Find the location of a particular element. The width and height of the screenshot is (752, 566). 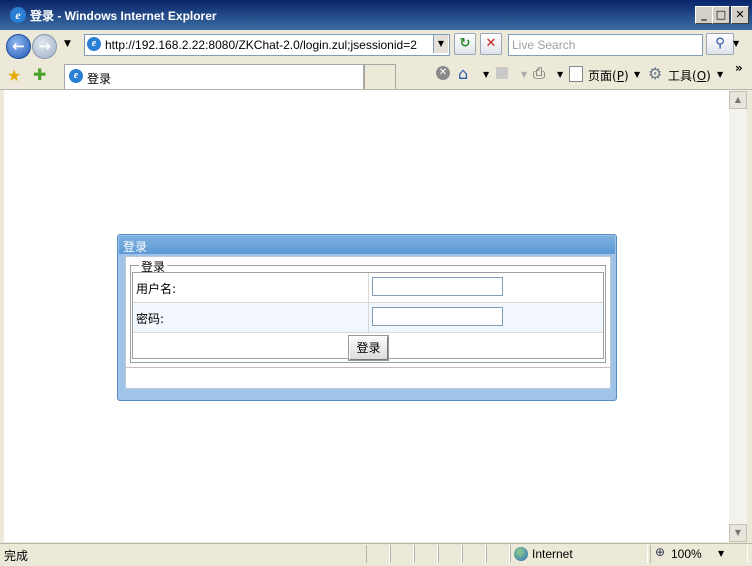

scroll-down-button: ▼ is located at coordinates (738, 533).